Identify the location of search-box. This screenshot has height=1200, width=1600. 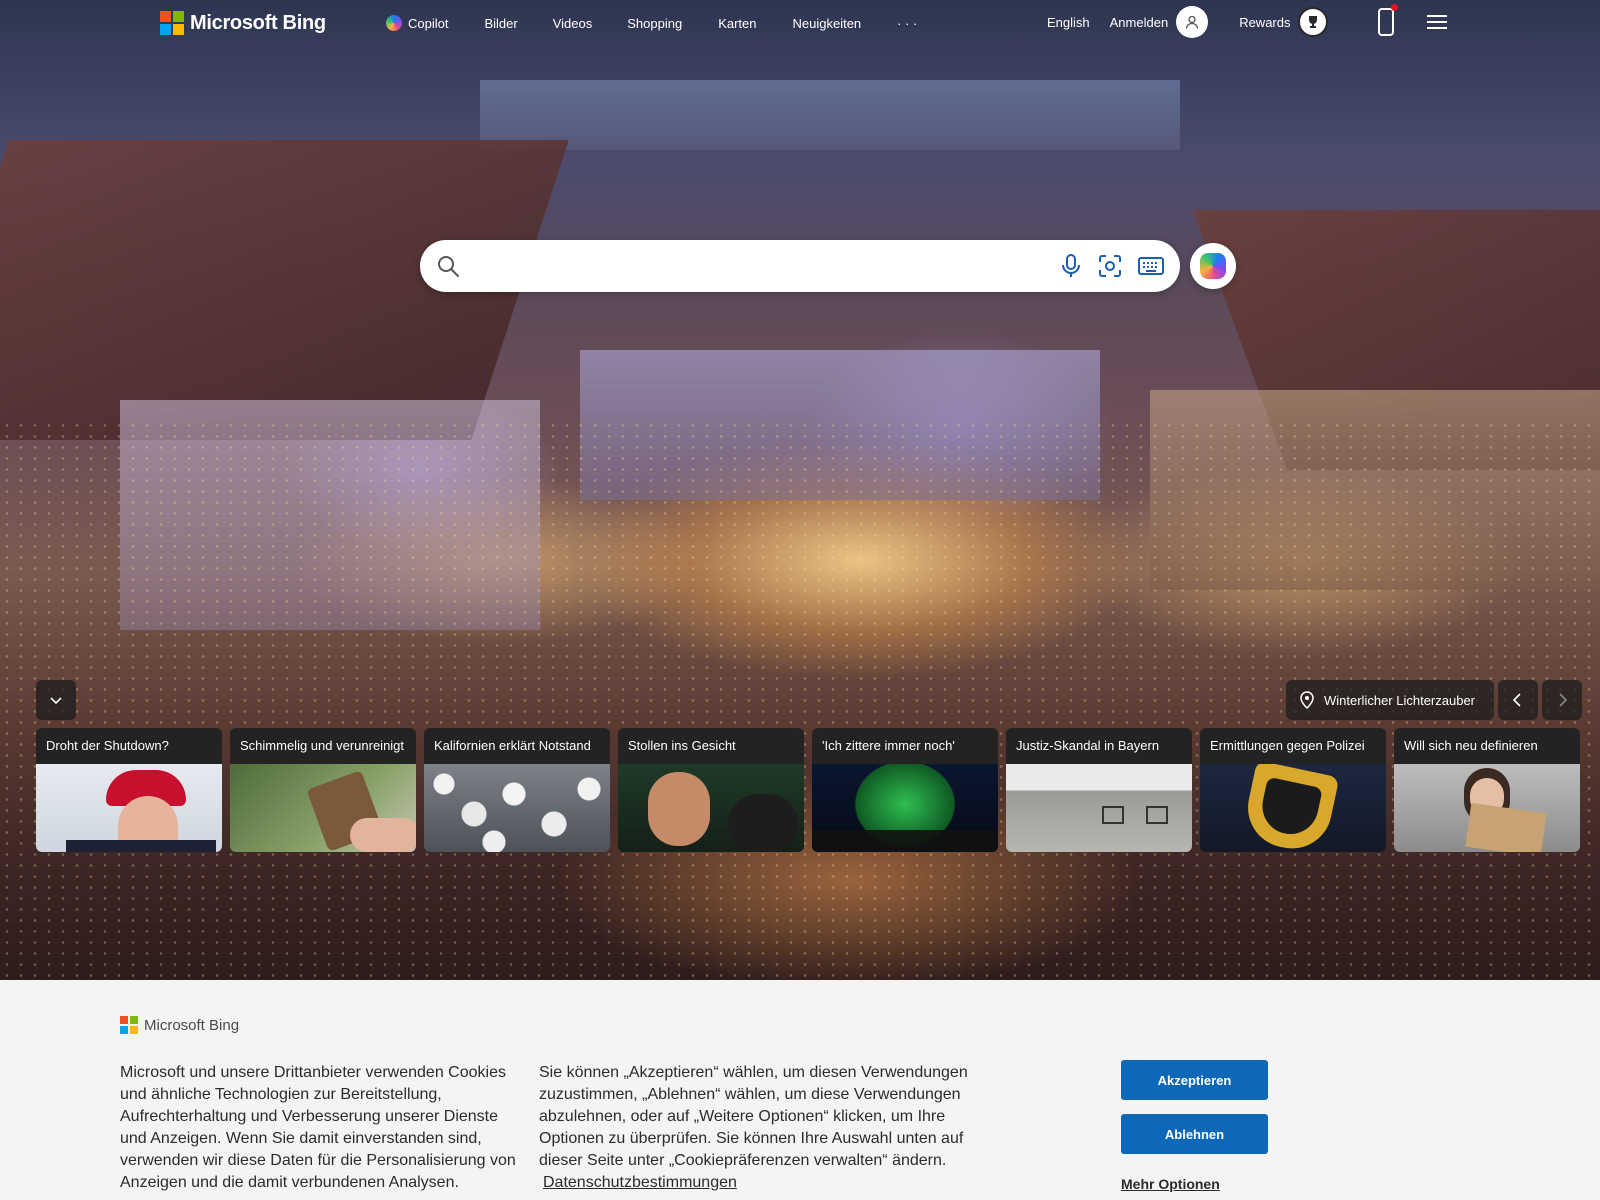
(800, 266).